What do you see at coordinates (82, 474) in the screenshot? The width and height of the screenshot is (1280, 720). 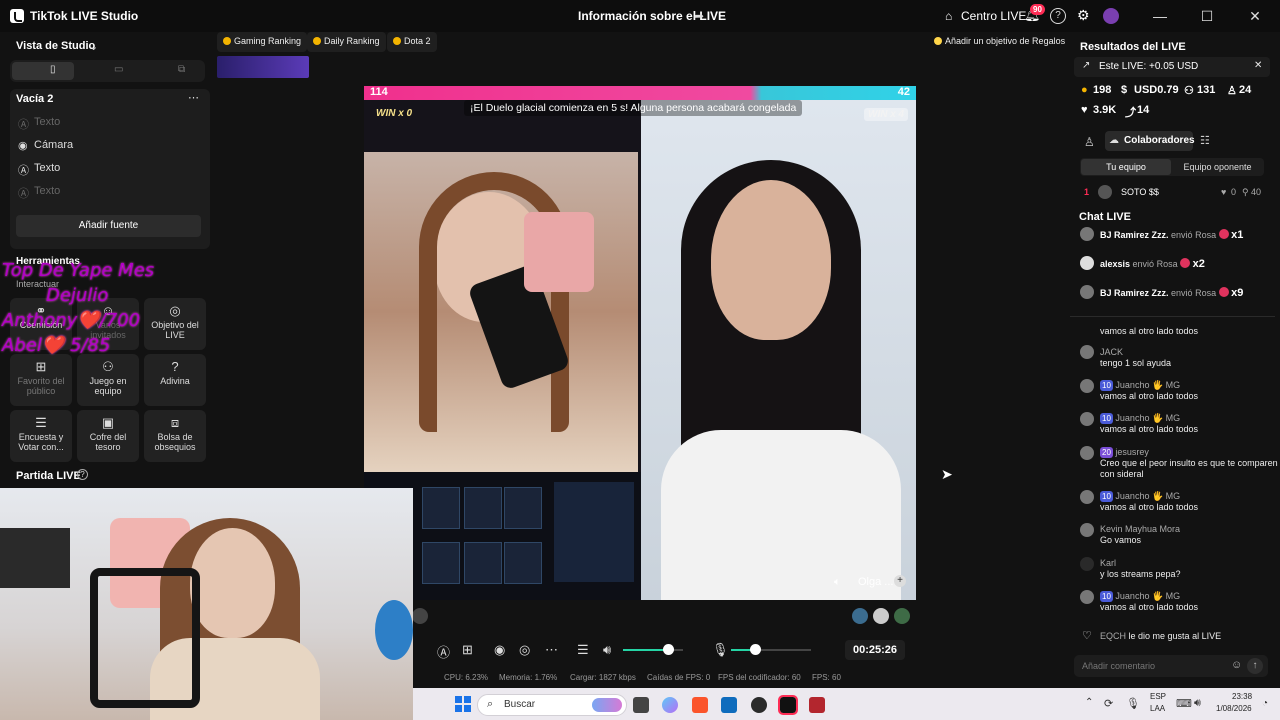 I see `info-icon: ?` at bounding box center [82, 474].